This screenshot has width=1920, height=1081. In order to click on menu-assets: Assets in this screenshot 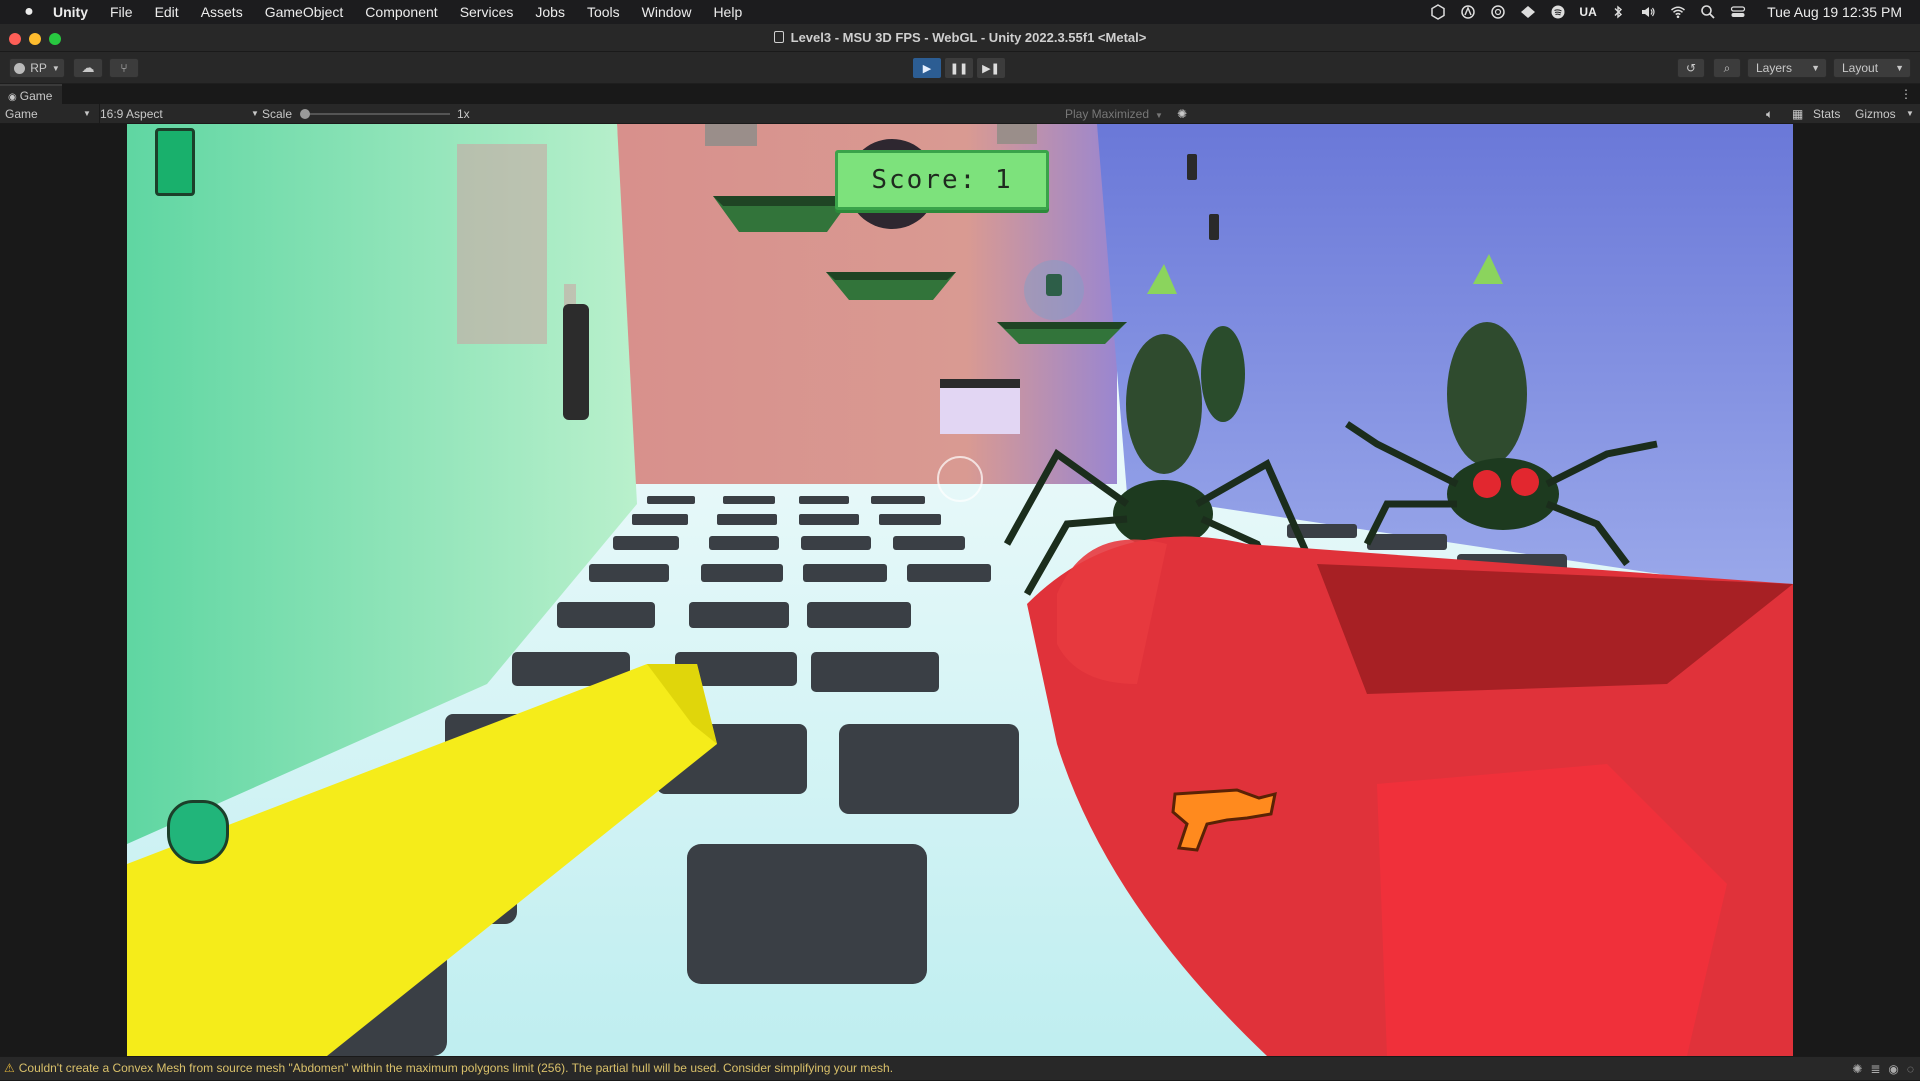, I will do `click(222, 12)`.